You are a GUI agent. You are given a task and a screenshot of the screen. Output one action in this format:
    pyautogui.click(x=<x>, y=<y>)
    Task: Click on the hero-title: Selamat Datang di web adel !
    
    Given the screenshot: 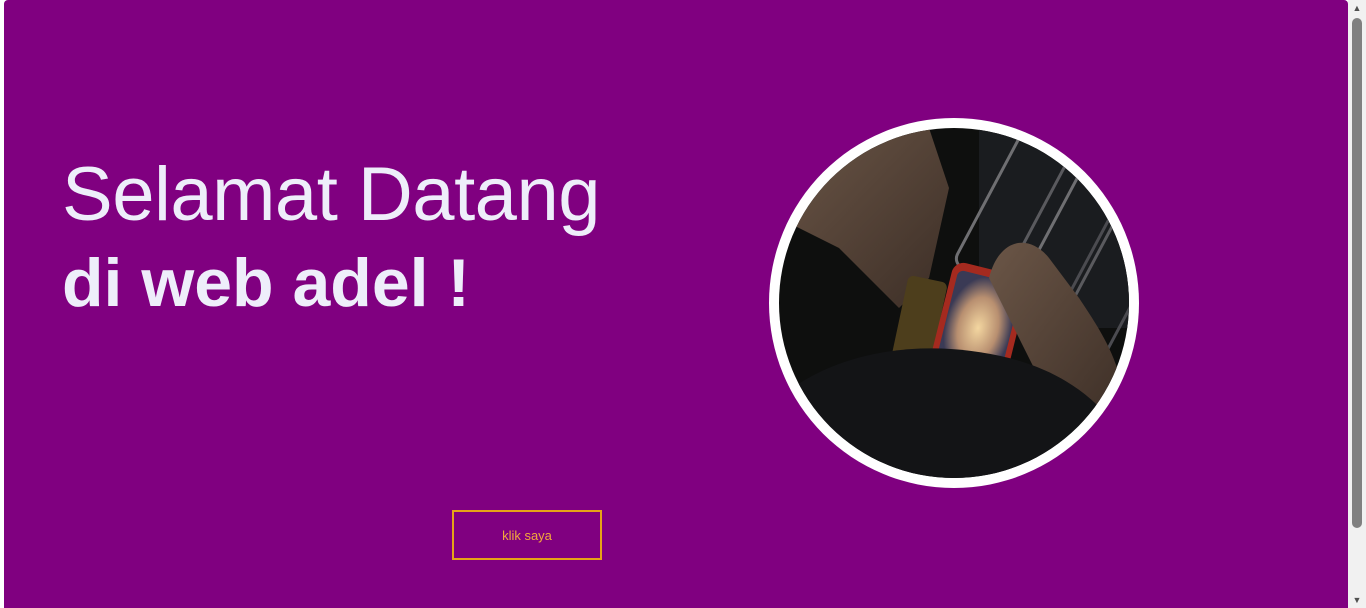 What is the action you would take?
    pyautogui.click(x=331, y=238)
    